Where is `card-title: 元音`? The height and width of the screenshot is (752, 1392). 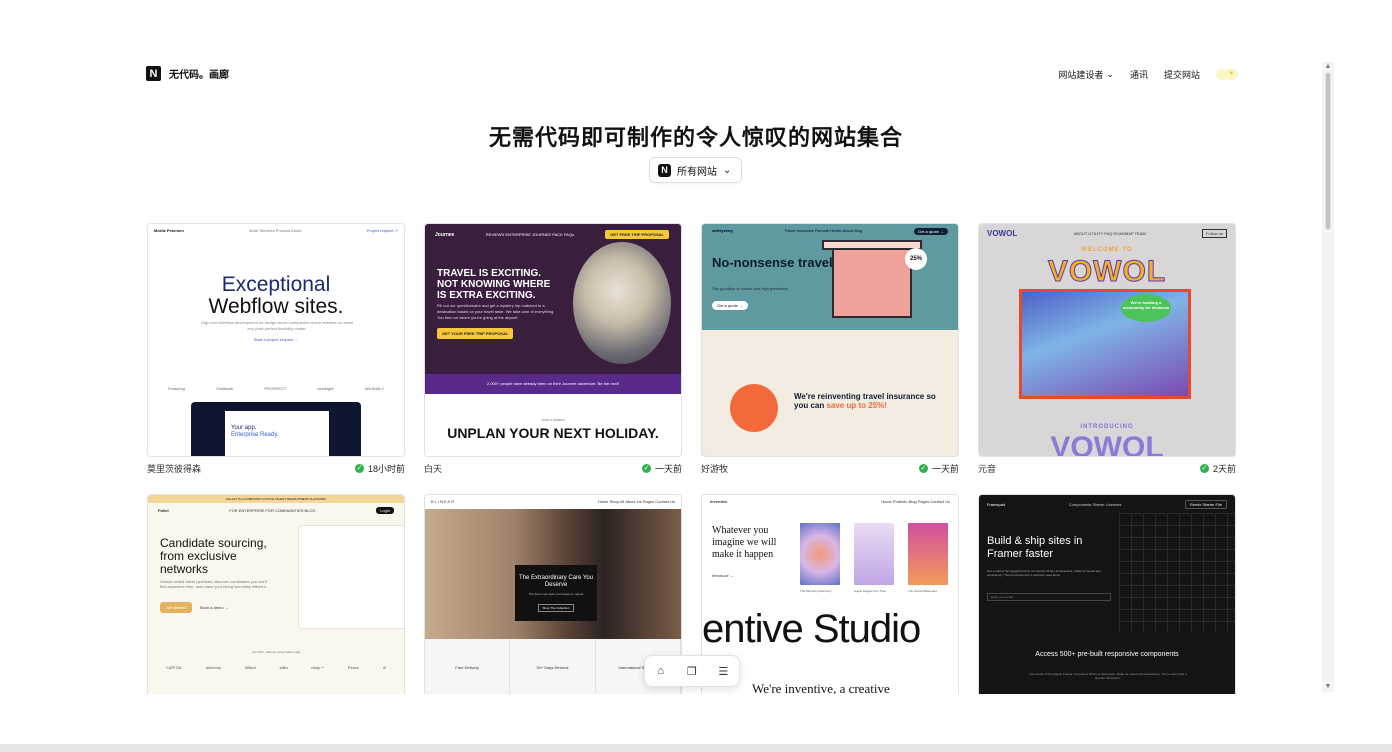 card-title: 元音 is located at coordinates (987, 468).